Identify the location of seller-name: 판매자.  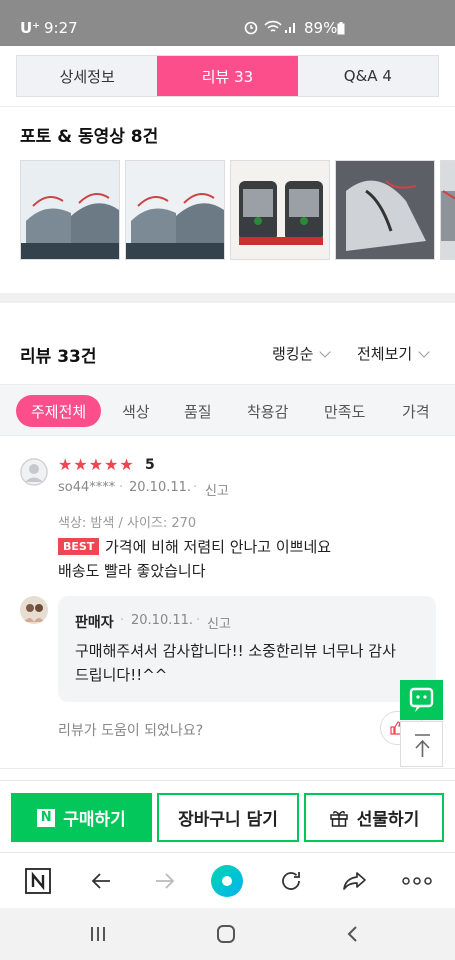
(94, 623).